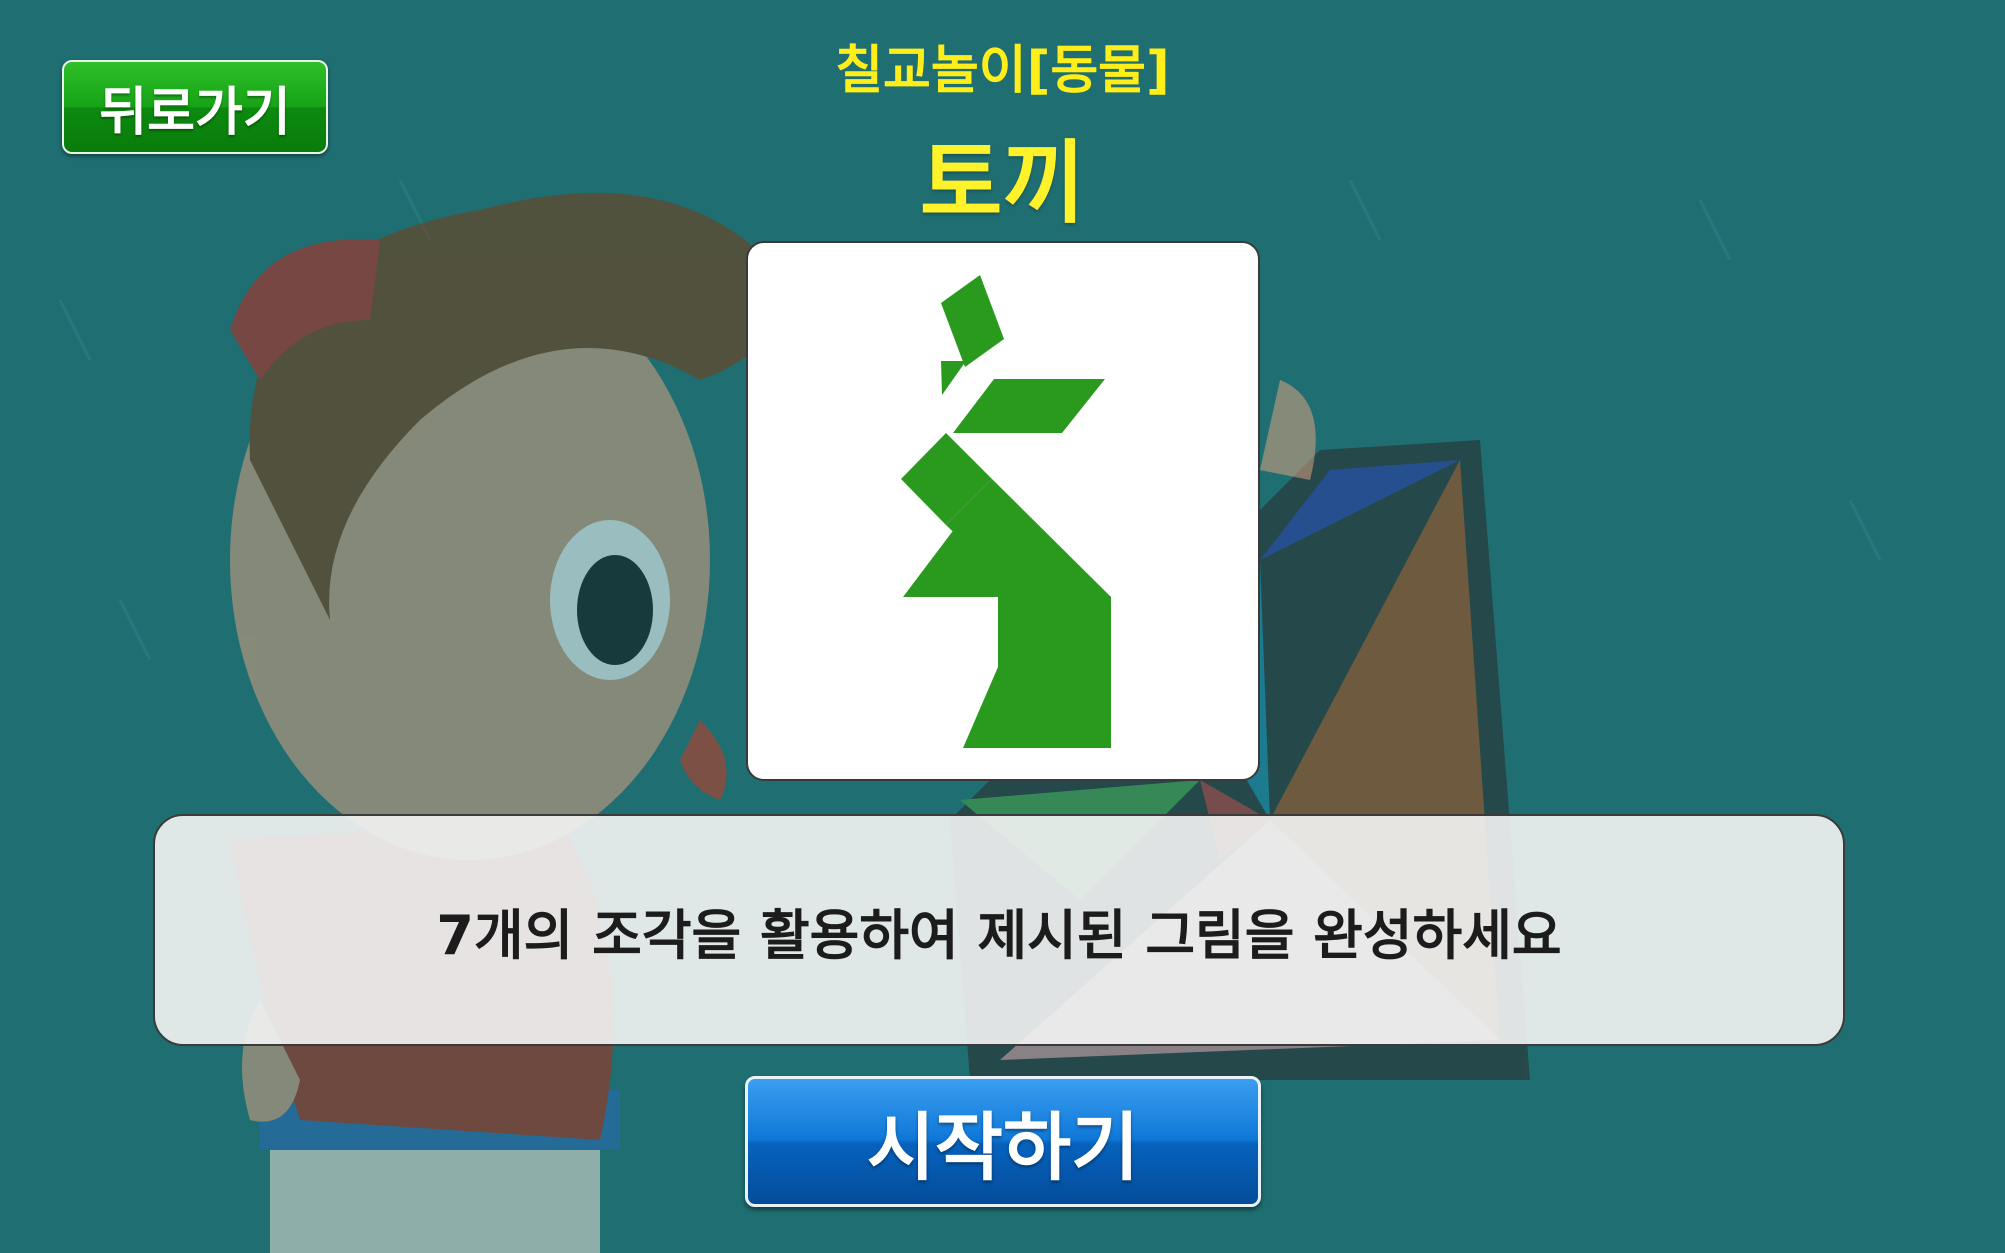 This screenshot has height=1253, width=2005. What do you see at coordinates (1002, 71) in the screenshot?
I see `category-title: 칠교놀이[동물]` at bounding box center [1002, 71].